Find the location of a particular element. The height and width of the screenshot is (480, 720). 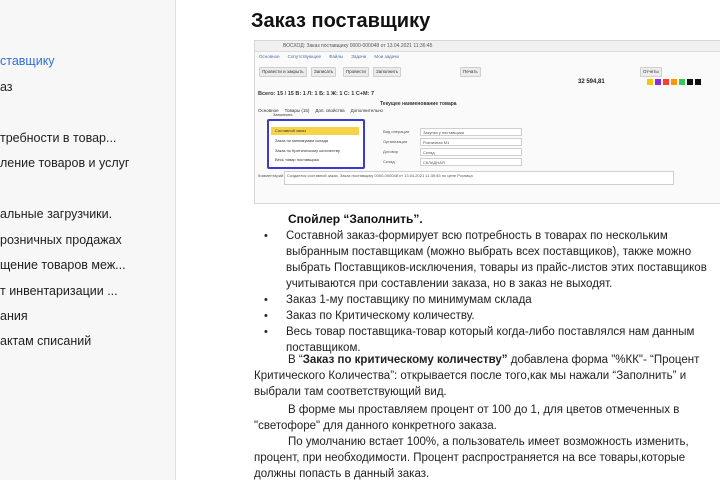

screenshot-field-label: Склад is located at coordinates (389, 161).